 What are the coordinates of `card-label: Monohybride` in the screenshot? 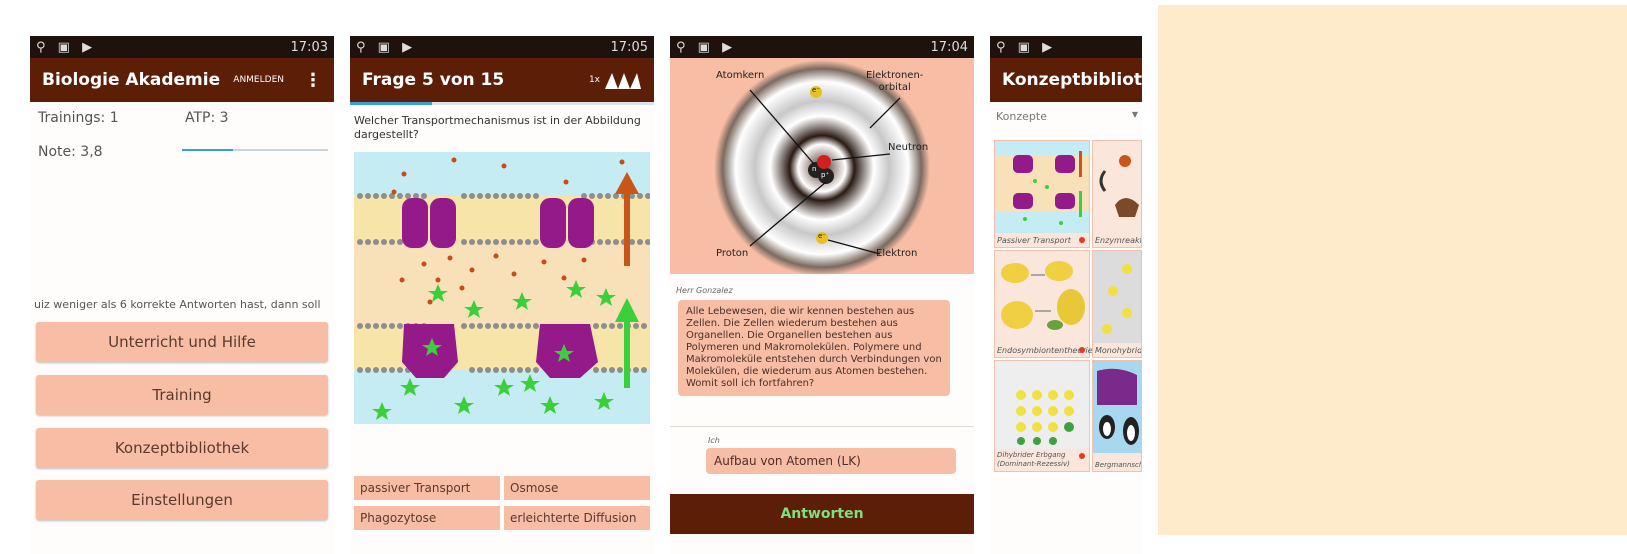 It's located at (1118, 350).